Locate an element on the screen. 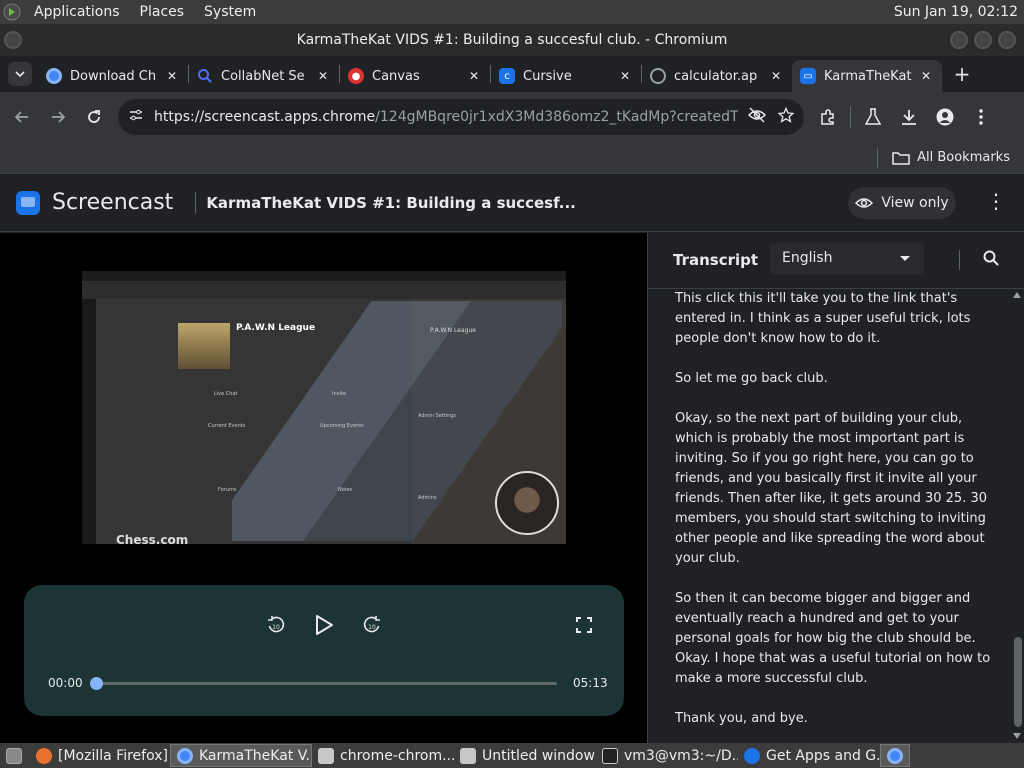 The height and width of the screenshot is (768, 1024). header-divider is located at coordinates (196, 202).